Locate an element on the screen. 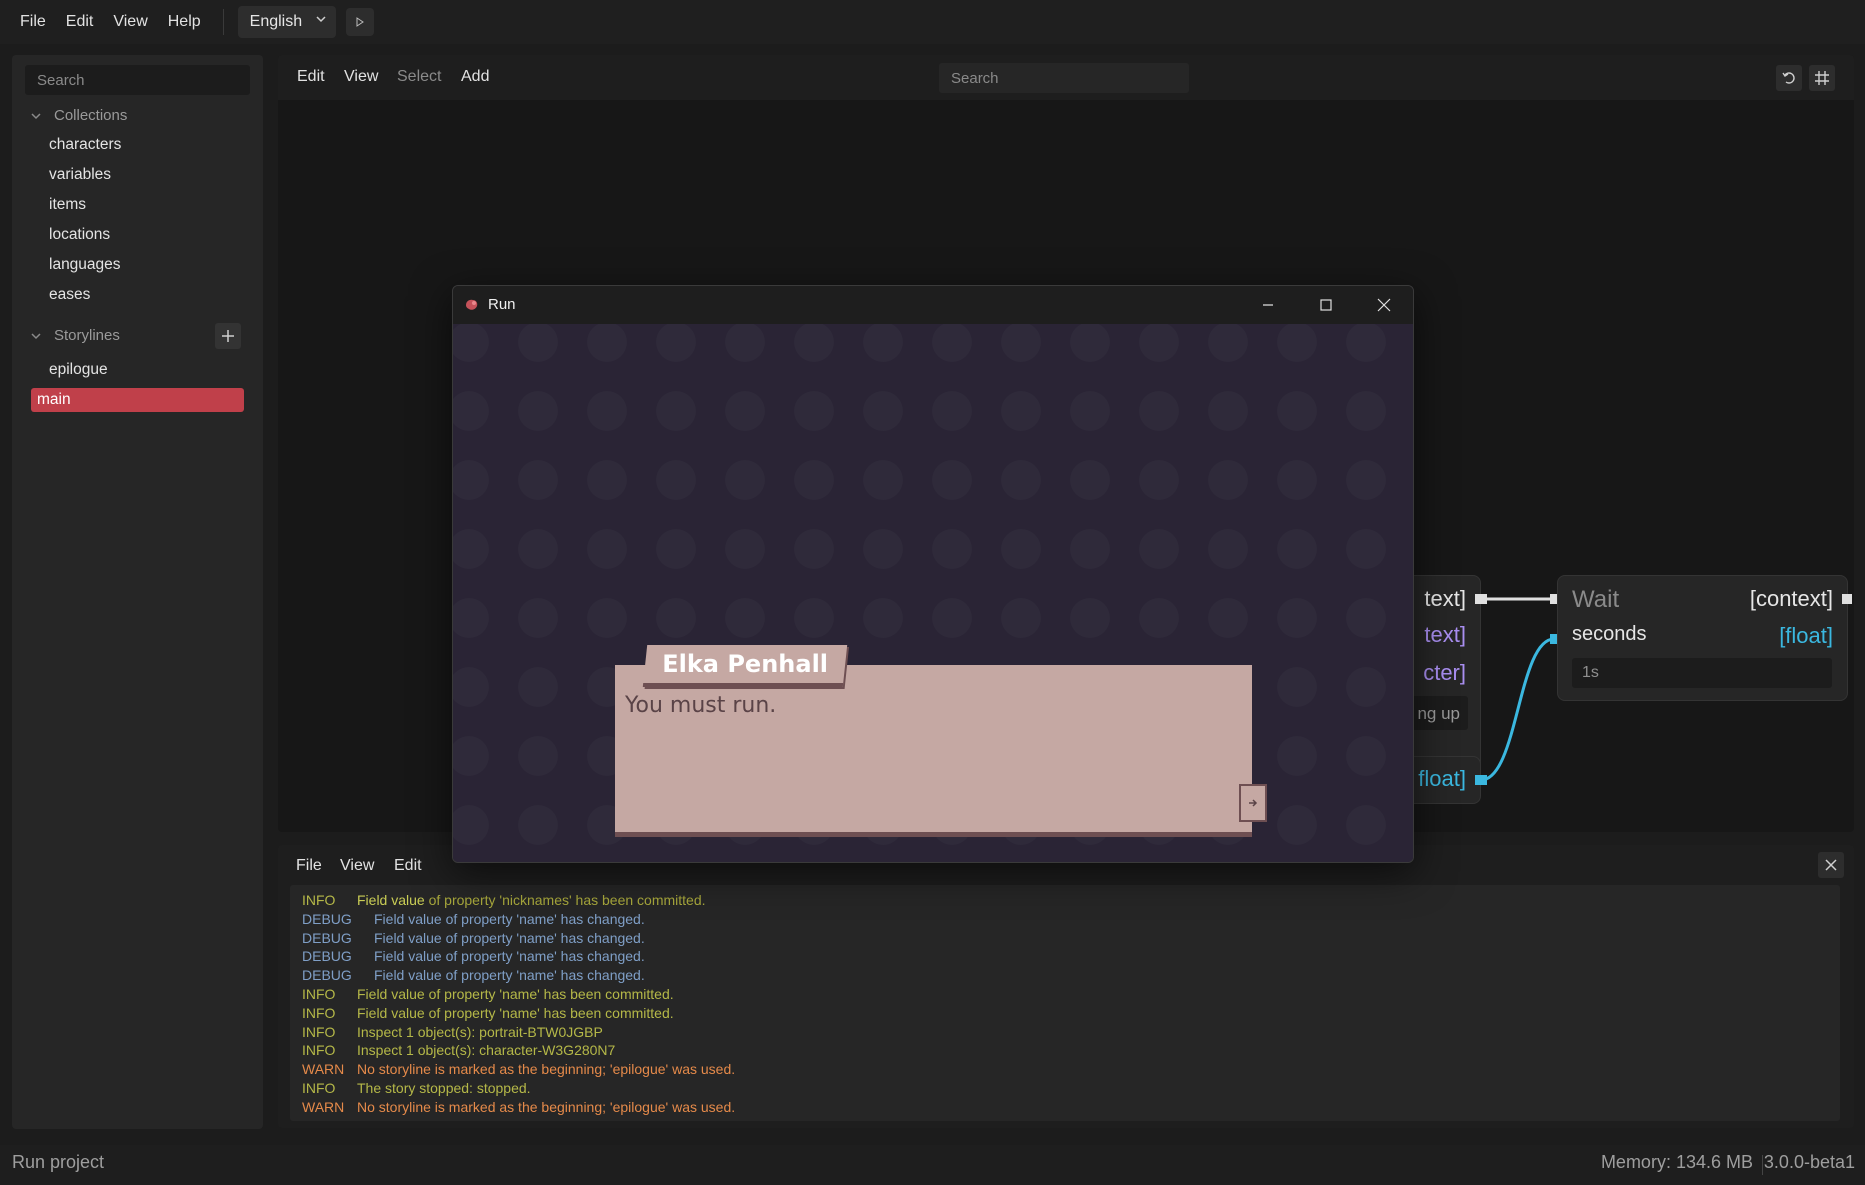  menubar: File Edit View Help English is located at coordinates (932, 22).